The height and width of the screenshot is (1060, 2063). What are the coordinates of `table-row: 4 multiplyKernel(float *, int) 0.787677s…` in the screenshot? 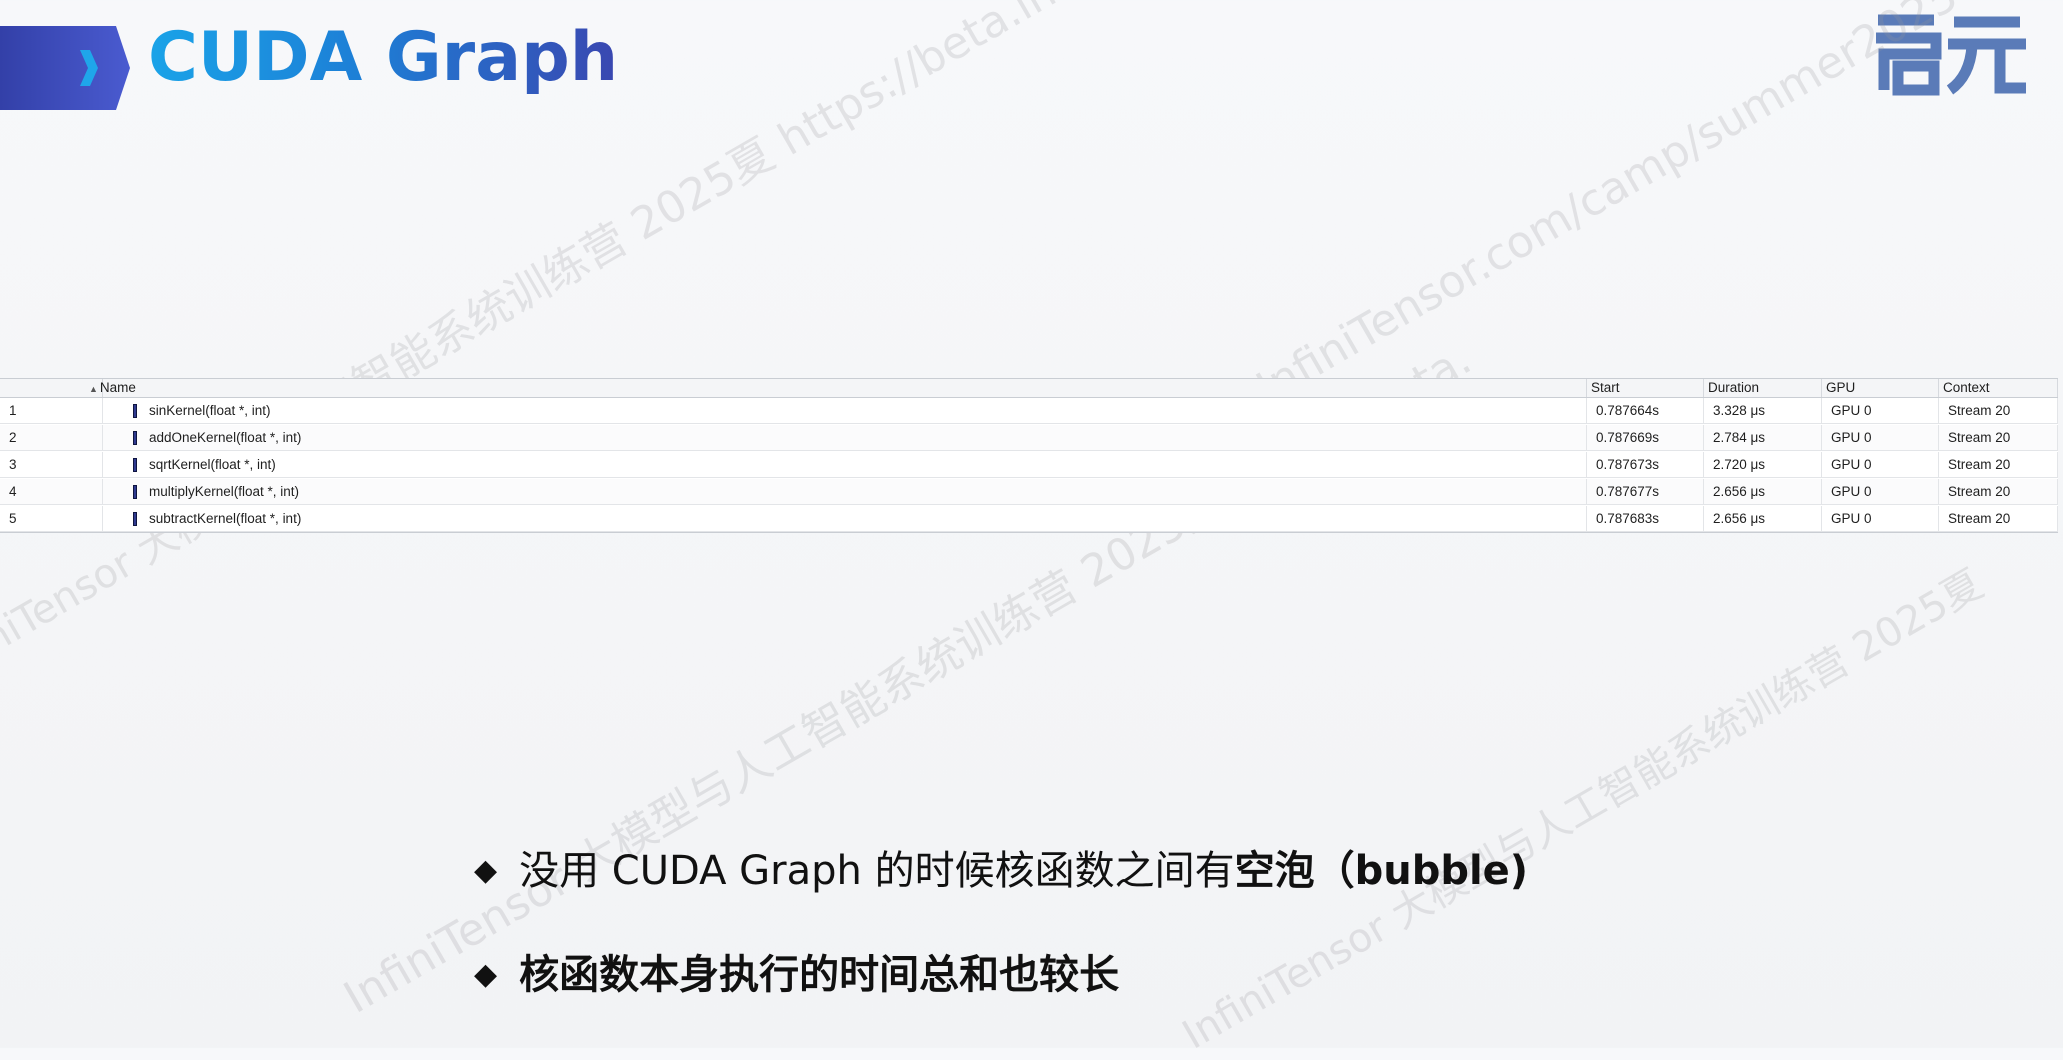 It's located at (1029, 492).